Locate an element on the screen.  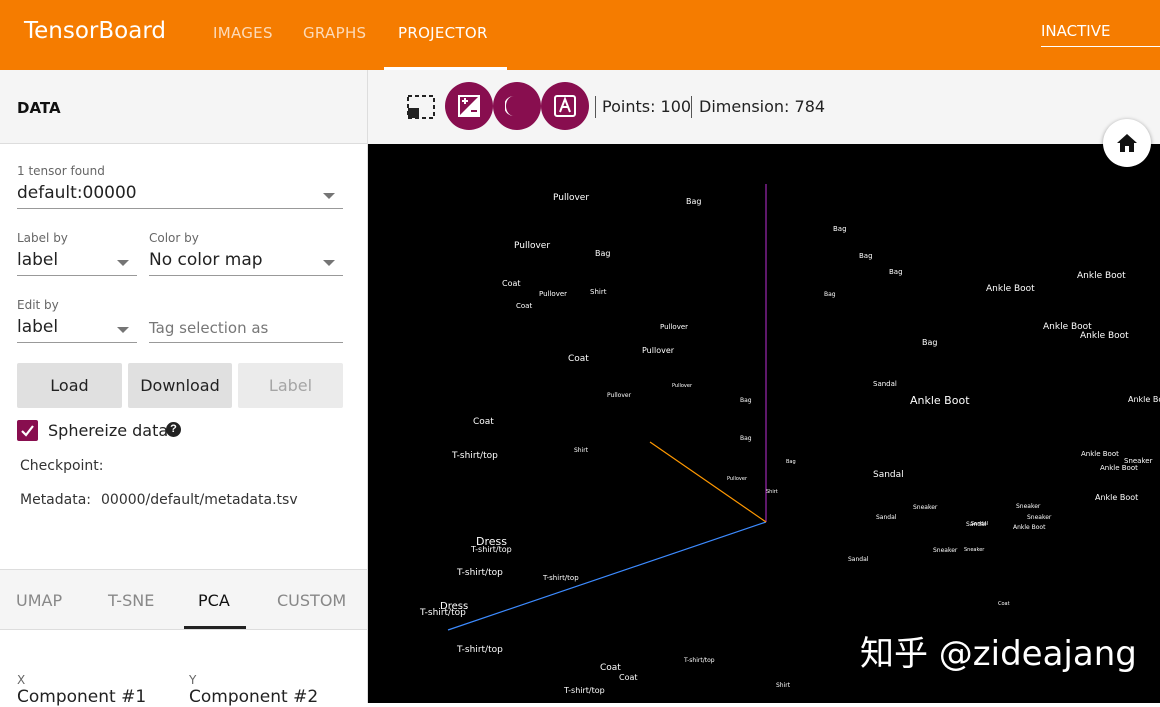
color-by-value: No color map is located at coordinates (206, 260).